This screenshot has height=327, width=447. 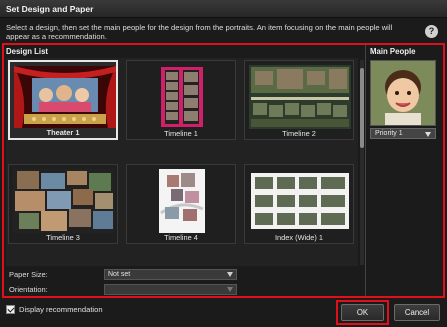 What do you see at coordinates (393, 51) in the screenshot?
I see `main-people-heading: Main People` at bounding box center [393, 51].